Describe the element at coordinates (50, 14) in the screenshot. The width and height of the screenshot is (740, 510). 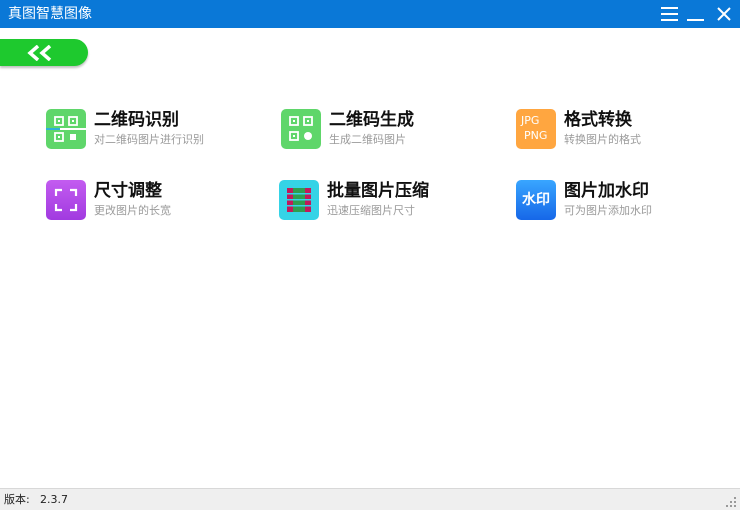
I see `app-title: 真图智慧图像` at that location.